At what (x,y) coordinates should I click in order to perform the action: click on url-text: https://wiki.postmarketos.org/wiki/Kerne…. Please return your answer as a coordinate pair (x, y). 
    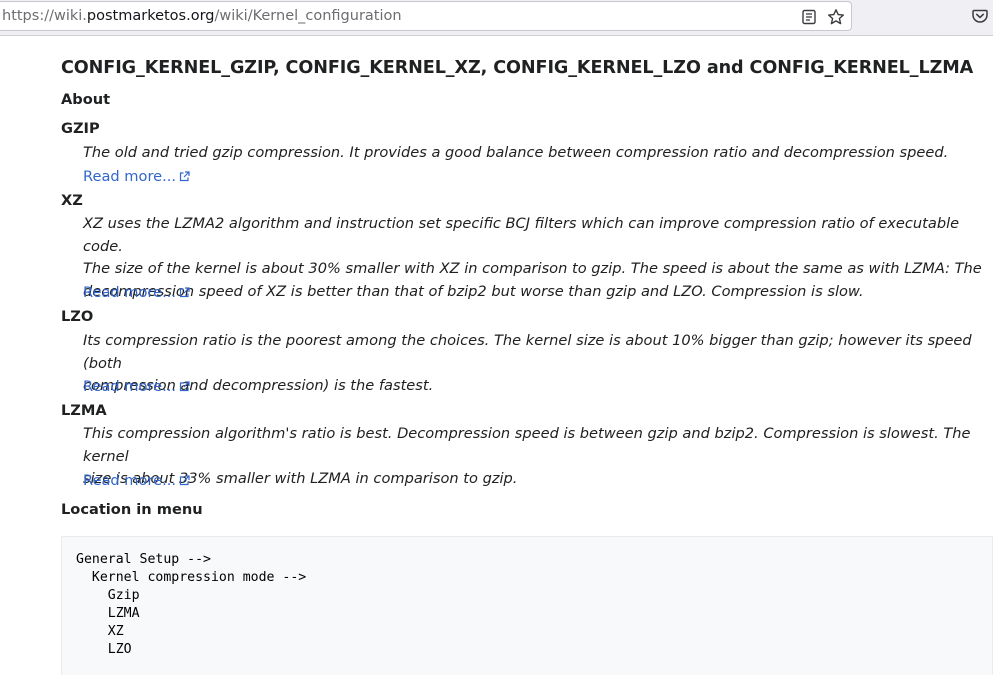
    Looking at the image, I should click on (202, 16).